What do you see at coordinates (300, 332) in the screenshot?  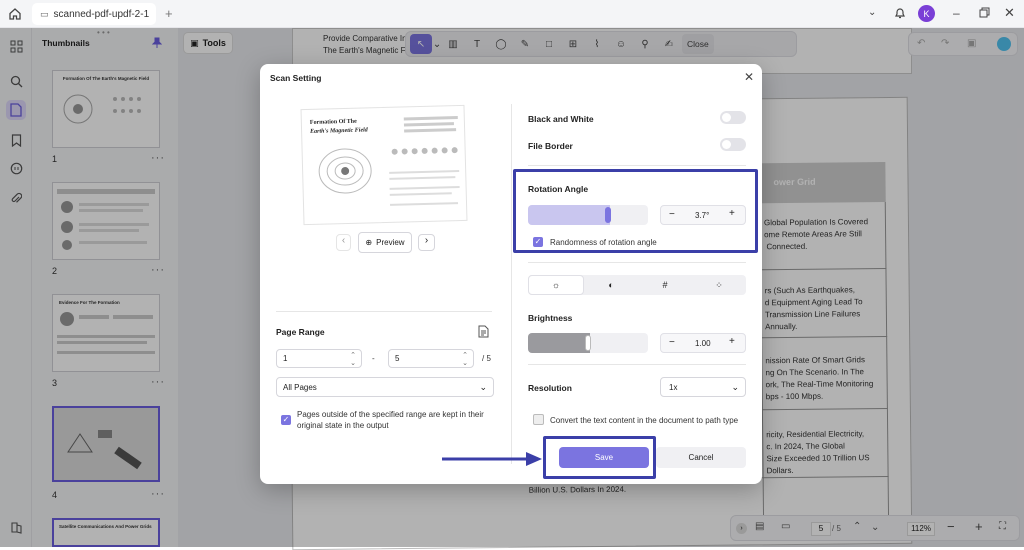 I see `page-range-label: Page Range` at bounding box center [300, 332].